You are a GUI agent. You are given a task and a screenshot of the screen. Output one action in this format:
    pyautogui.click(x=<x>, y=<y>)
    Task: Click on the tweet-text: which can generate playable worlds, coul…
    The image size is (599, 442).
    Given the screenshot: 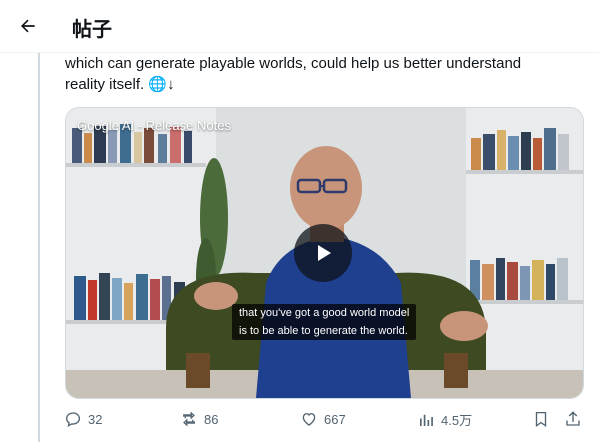 What is the action you would take?
    pyautogui.click(x=325, y=74)
    